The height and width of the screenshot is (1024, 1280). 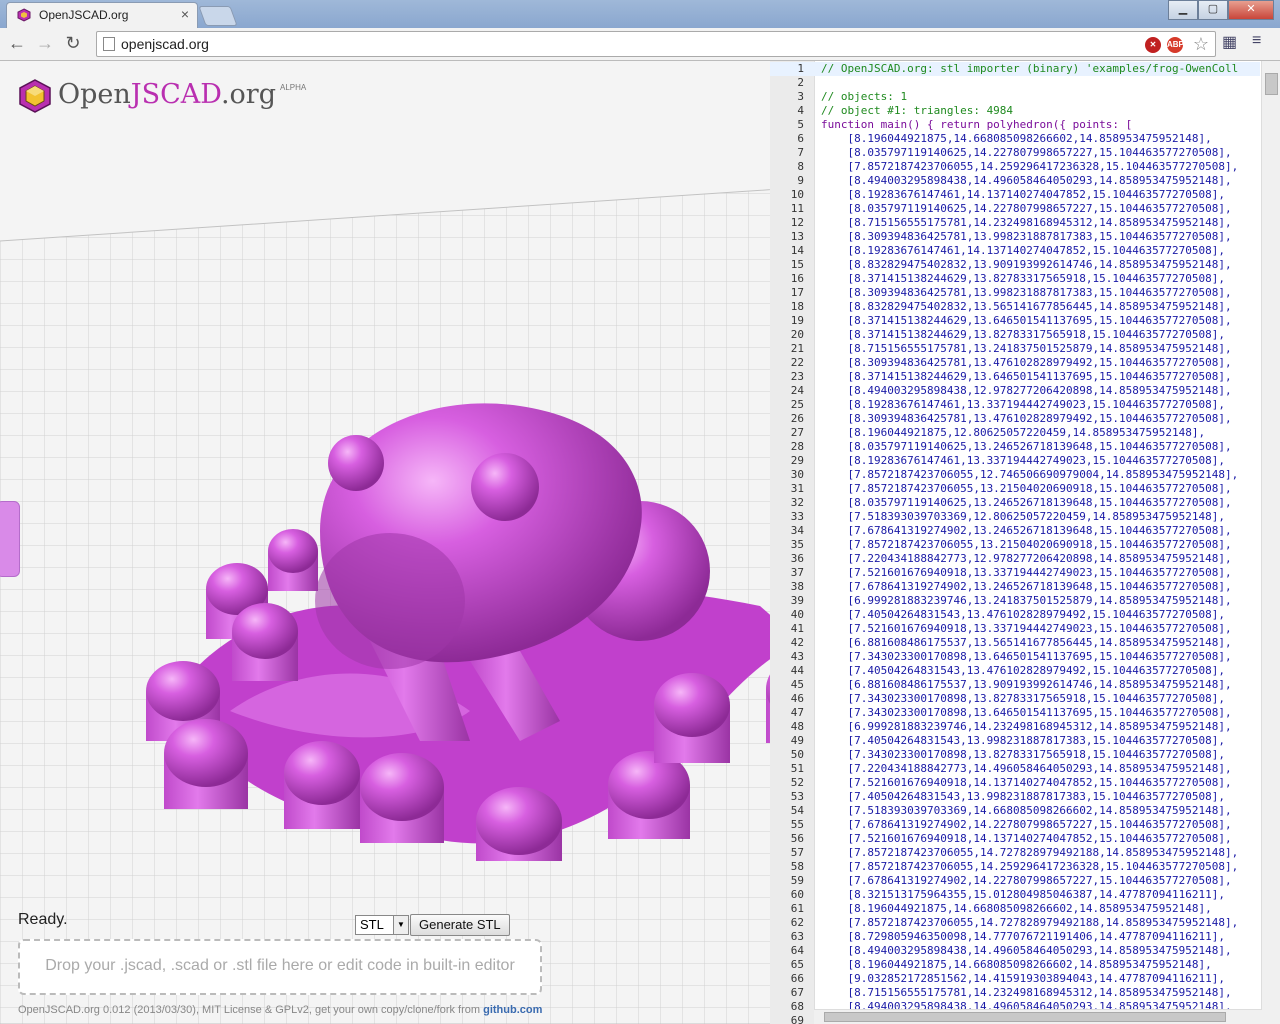 What do you see at coordinates (1183, 10) in the screenshot?
I see `minimize-button: ▁` at bounding box center [1183, 10].